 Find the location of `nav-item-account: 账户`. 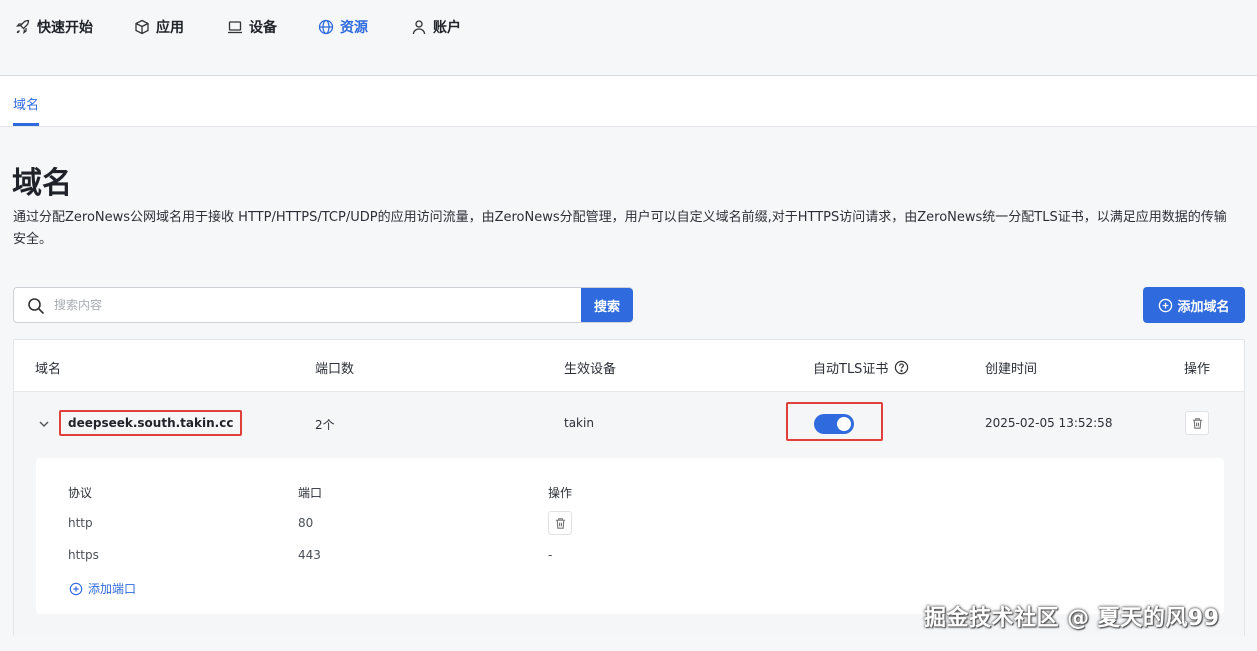

nav-item-account: 账户 is located at coordinates (436, 27).